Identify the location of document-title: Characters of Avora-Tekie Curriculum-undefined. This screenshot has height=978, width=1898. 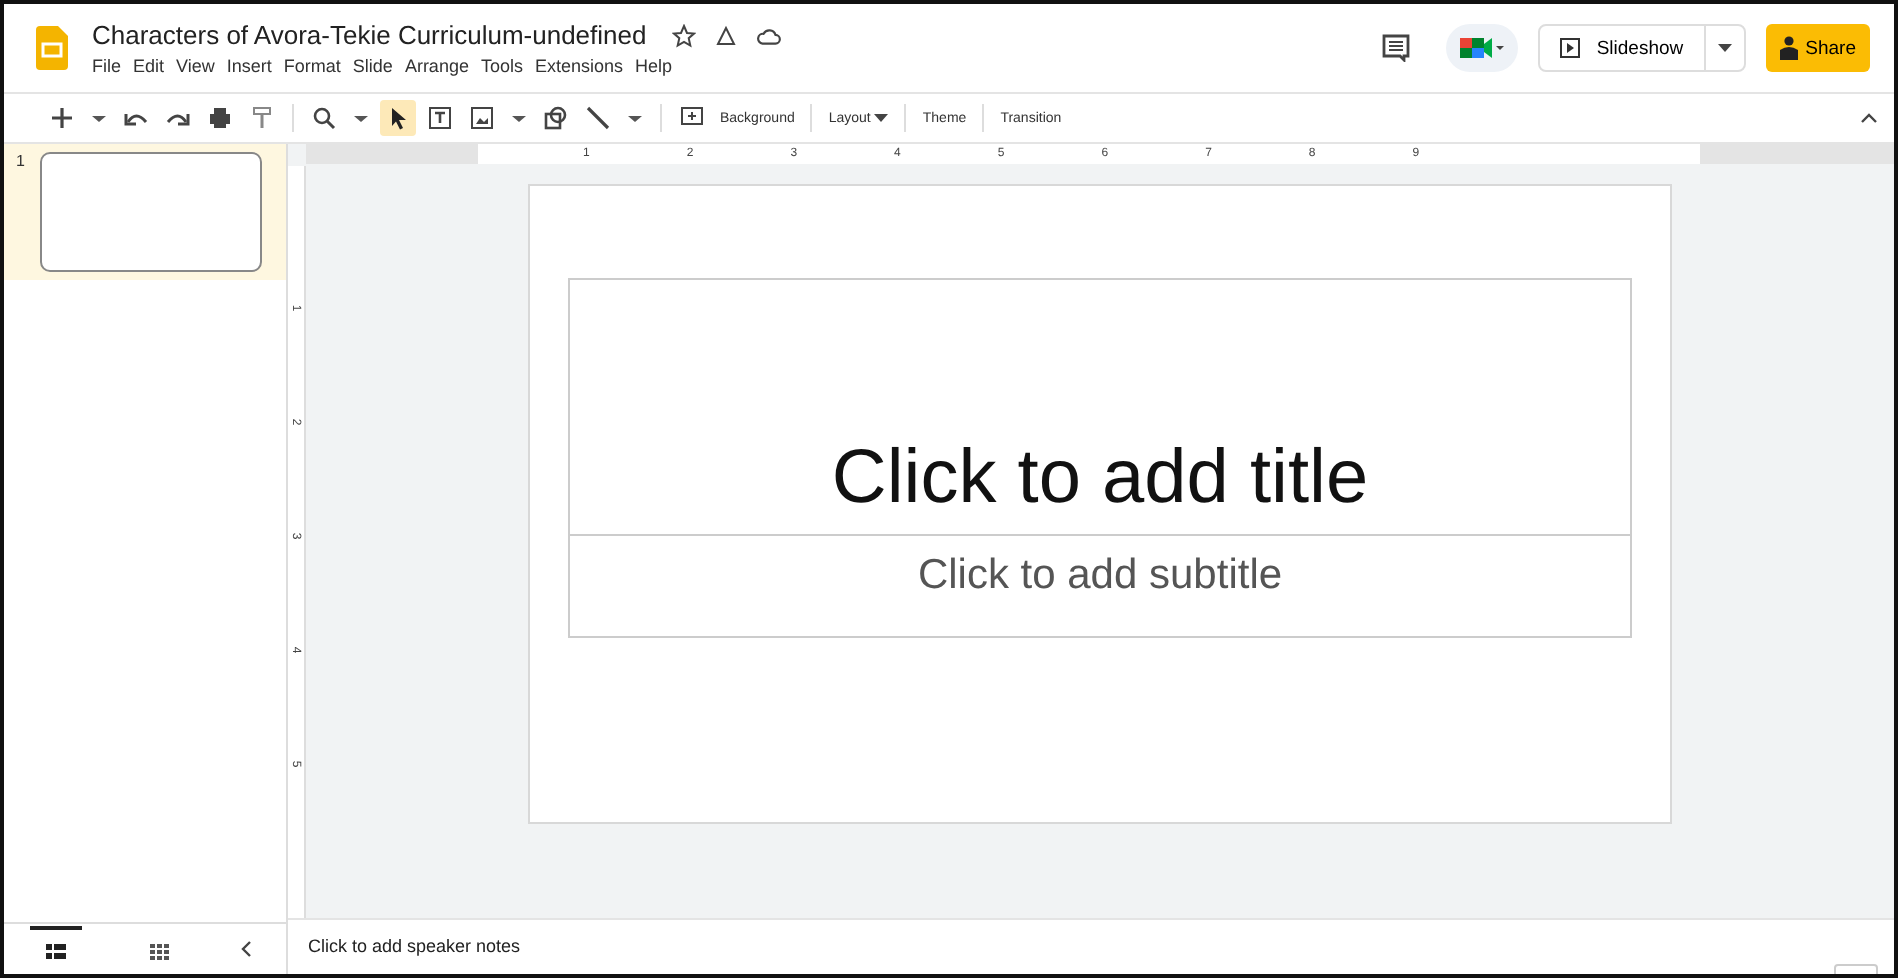
(369, 35).